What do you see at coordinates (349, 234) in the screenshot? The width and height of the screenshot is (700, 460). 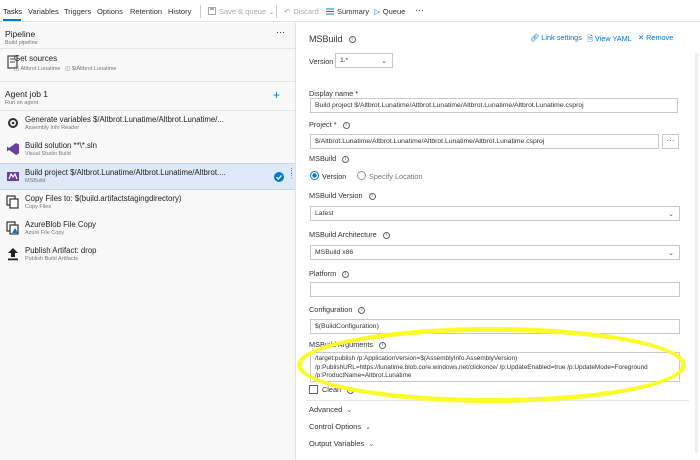 I see `msbuild-architecture-label: MSBuild Architecture i` at bounding box center [349, 234].